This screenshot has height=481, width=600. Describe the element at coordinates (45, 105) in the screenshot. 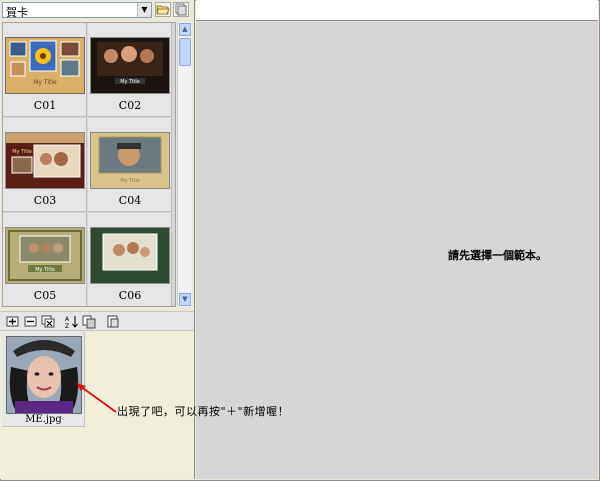

I see `template-label: C01` at that location.